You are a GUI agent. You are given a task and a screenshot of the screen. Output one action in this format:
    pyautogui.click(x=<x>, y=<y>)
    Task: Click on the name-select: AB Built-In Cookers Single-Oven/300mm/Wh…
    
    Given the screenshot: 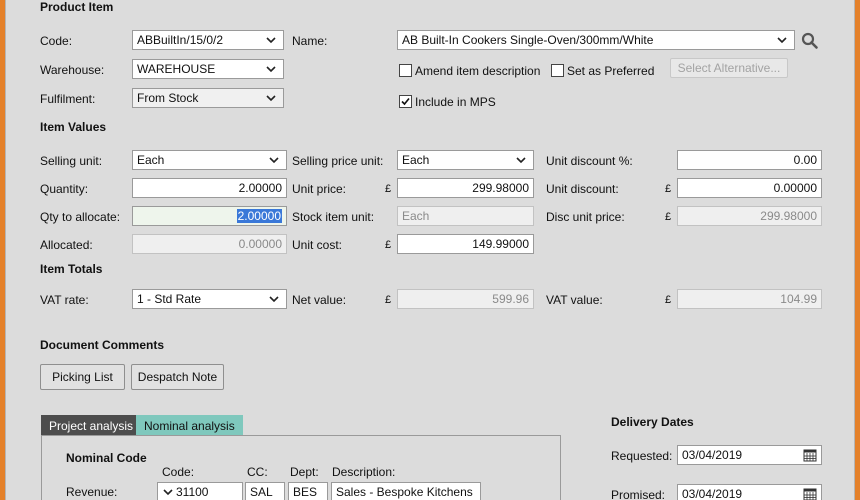 What is the action you would take?
    pyautogui.click(x=596, y=40)
    